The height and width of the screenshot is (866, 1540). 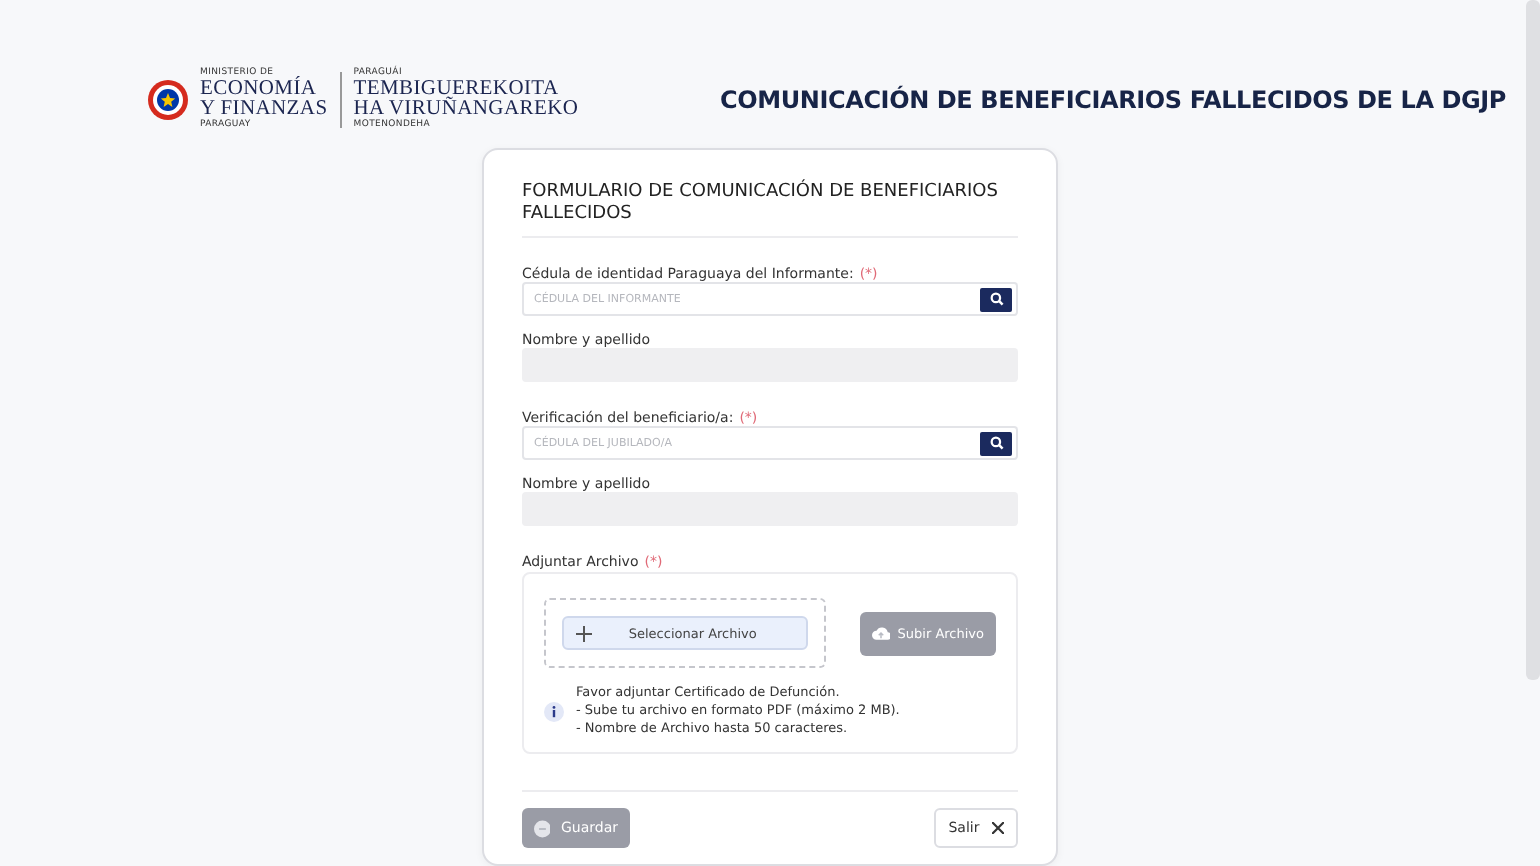 I want to click on info-icon, so click(x=554, y=711).